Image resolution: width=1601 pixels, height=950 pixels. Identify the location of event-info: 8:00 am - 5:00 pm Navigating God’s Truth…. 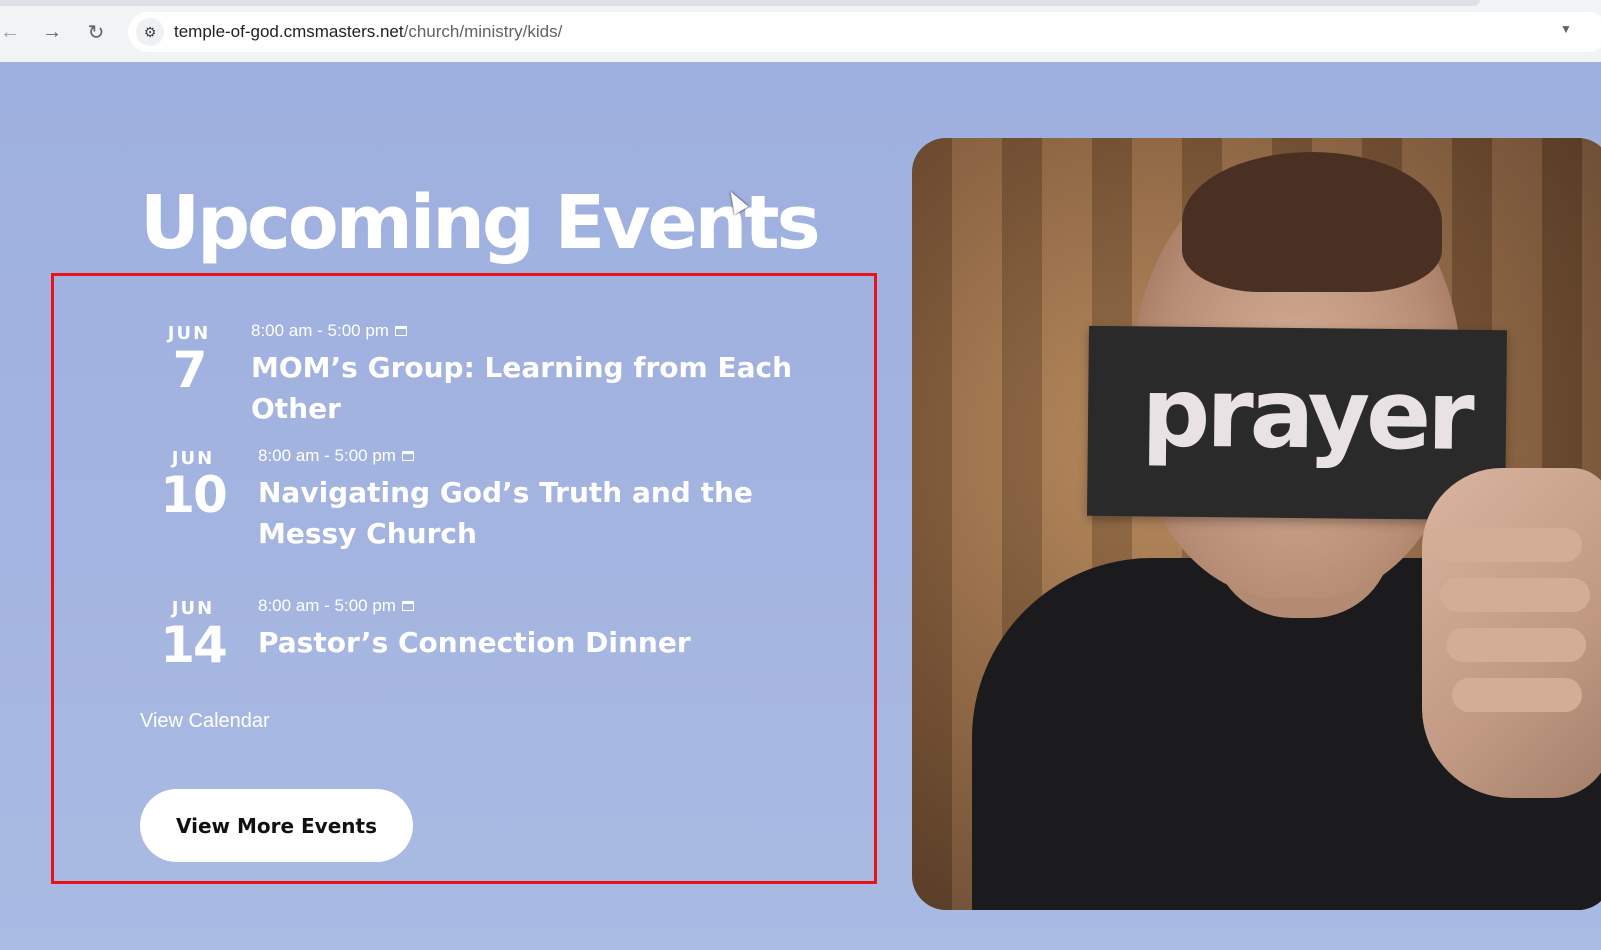
(548, 500).